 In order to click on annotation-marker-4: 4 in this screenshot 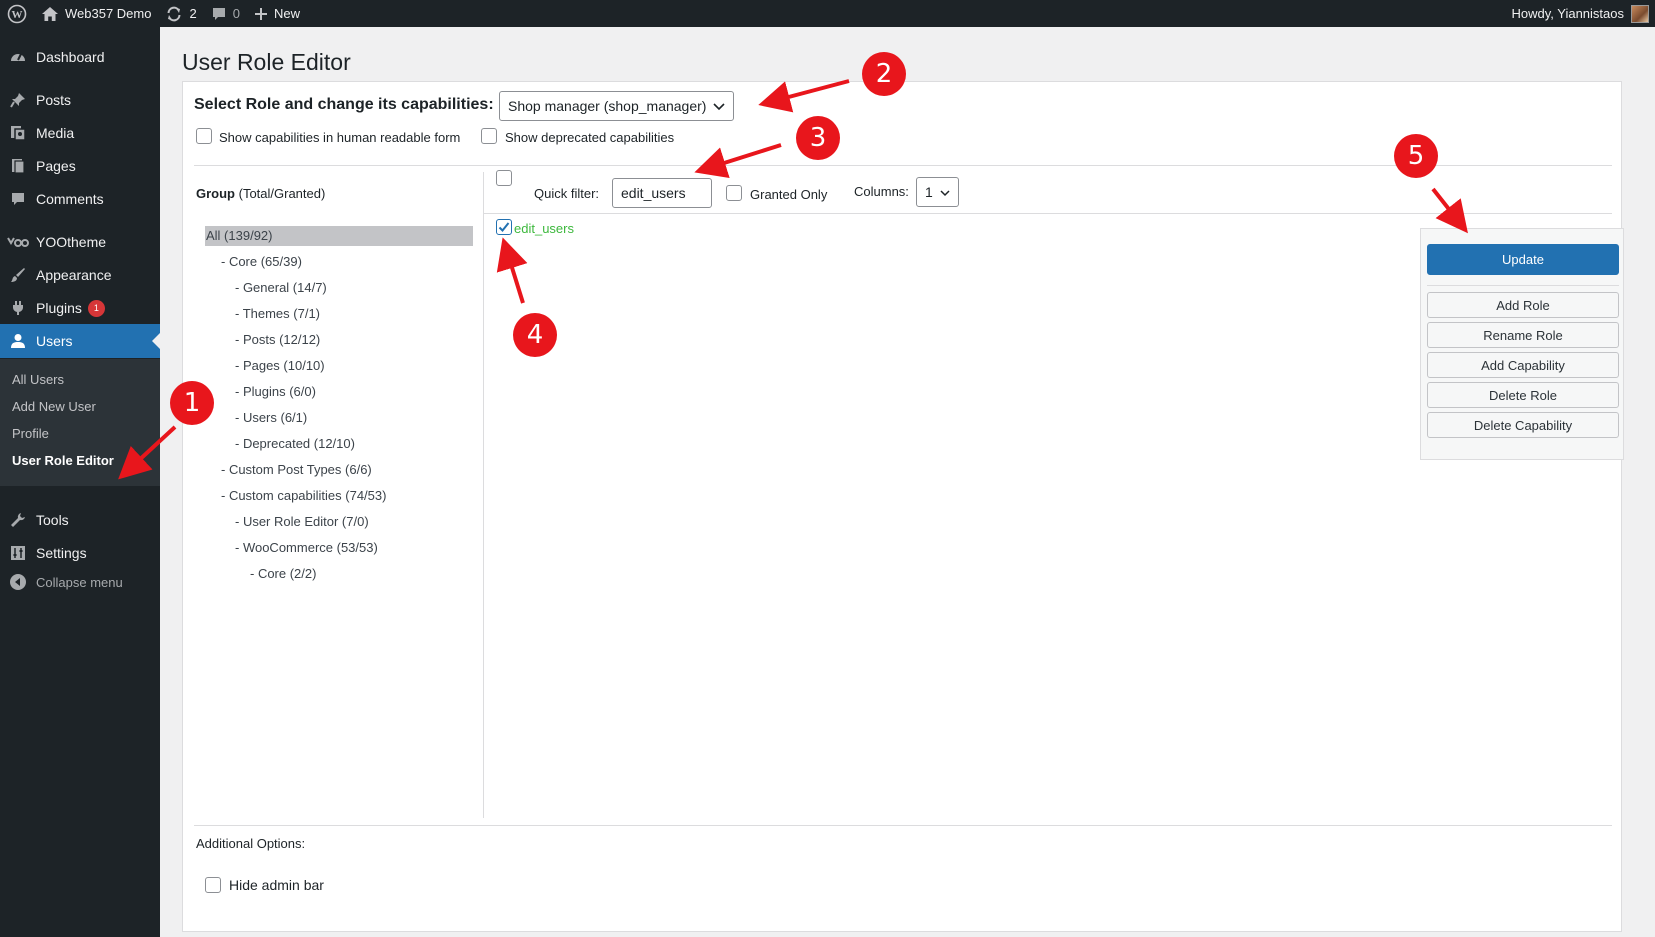, I will do `click(535, 335)`.